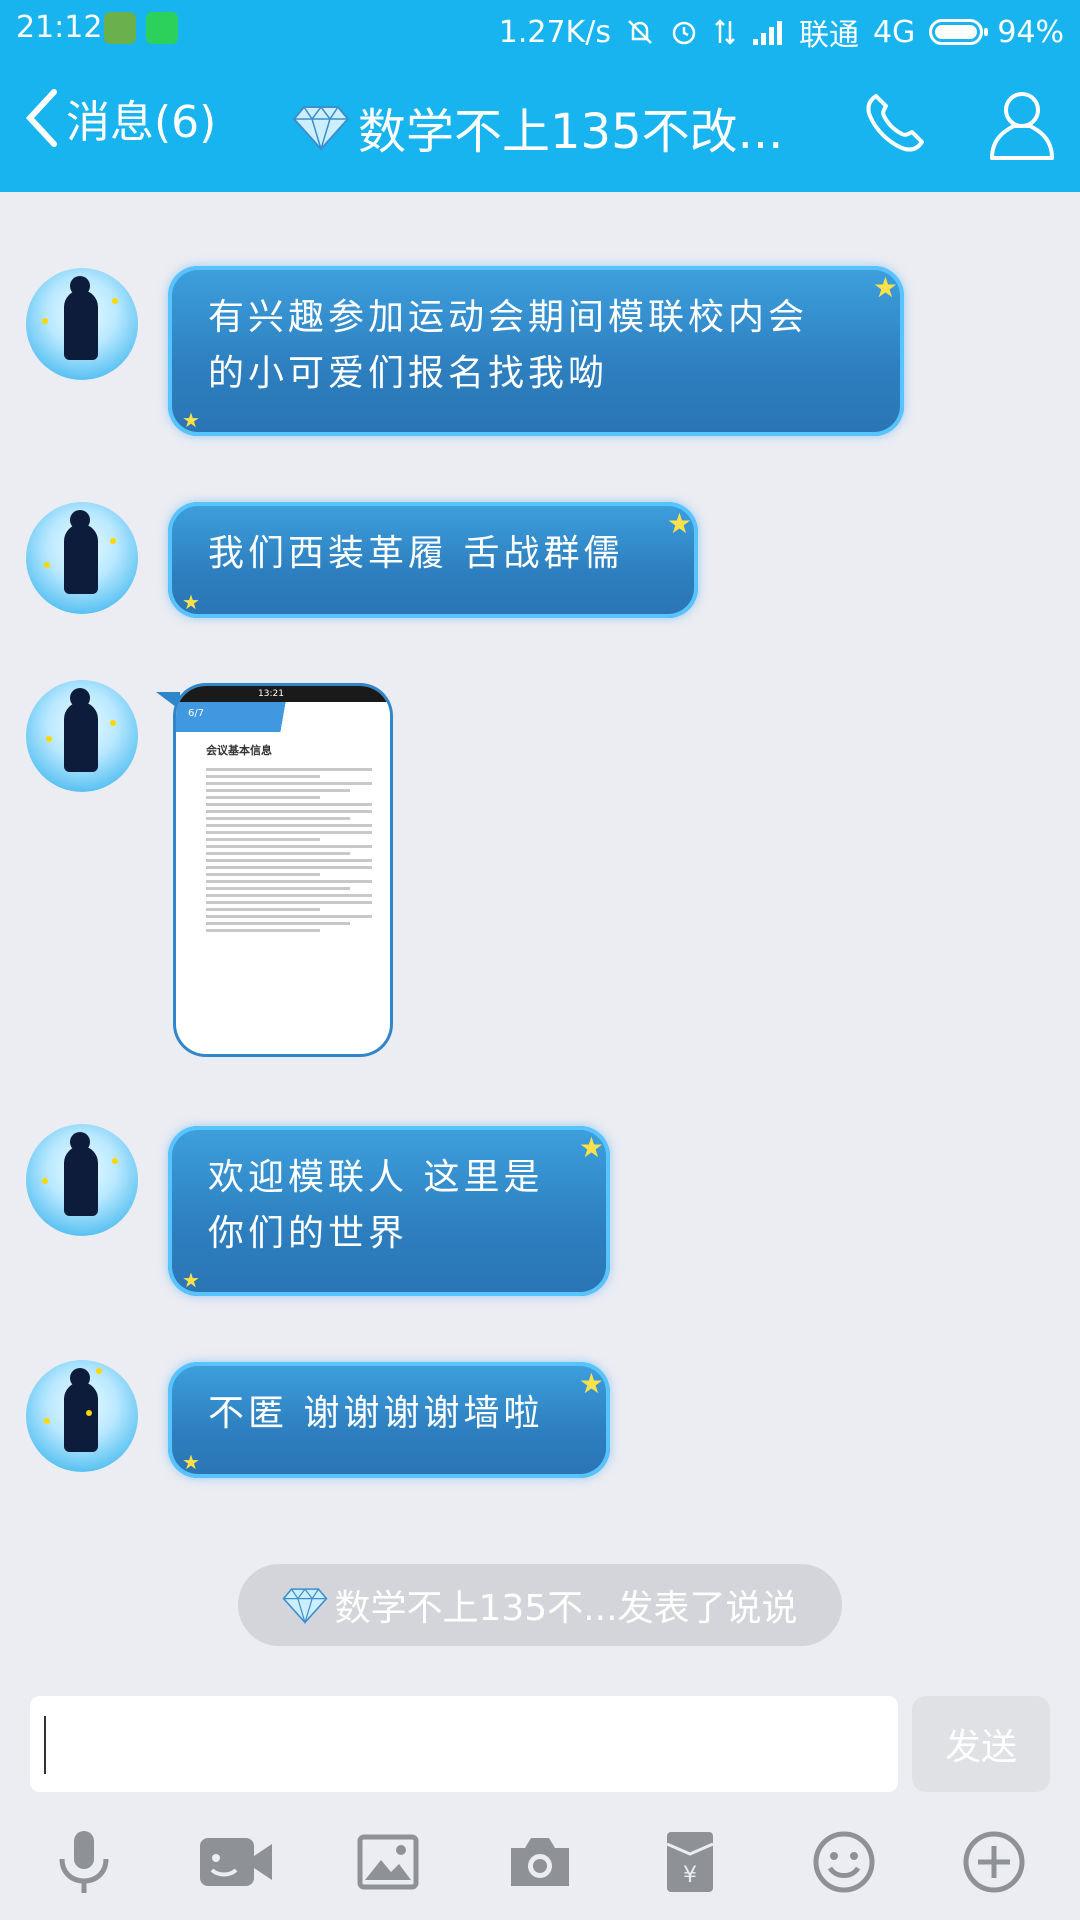 The height and width of the screenshot is (1920, 1080). I want to click on image-icon, so click(388, 1862).